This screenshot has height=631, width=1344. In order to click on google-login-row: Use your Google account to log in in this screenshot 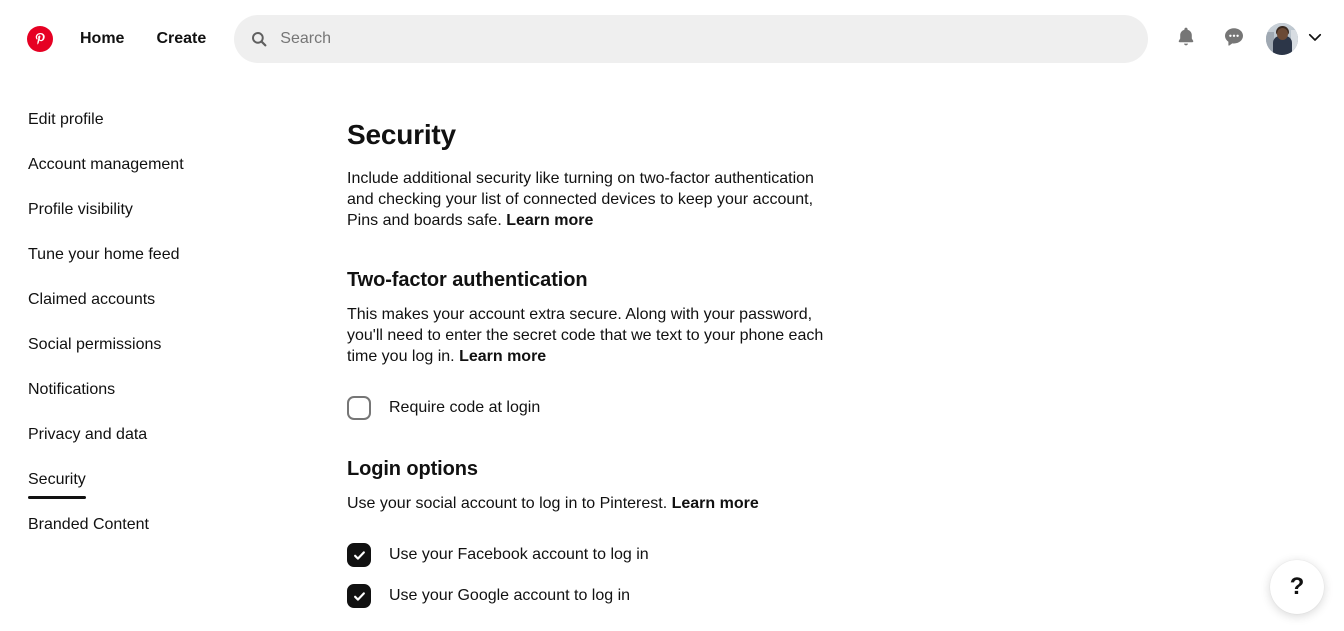, I will do `click(597, 596)`.